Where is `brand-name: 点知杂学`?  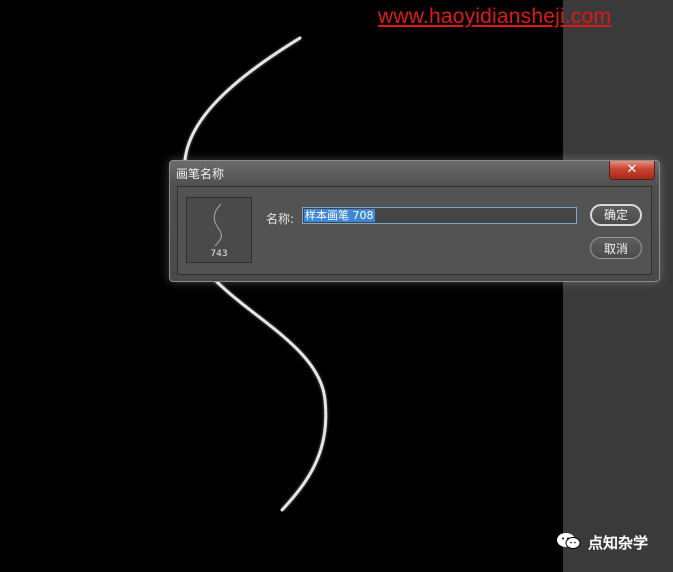 brand-name: 点知杂学 is located at coordinates (618, 543).